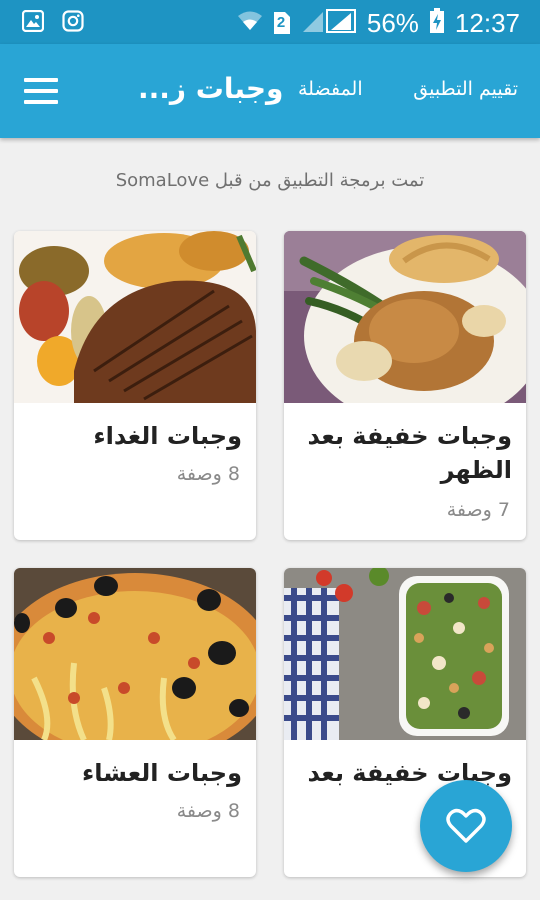 The image size is (540, 900). Describe the element at coordinates (41, 91) in the screenshot. I see `hamburger-icon` at that location.